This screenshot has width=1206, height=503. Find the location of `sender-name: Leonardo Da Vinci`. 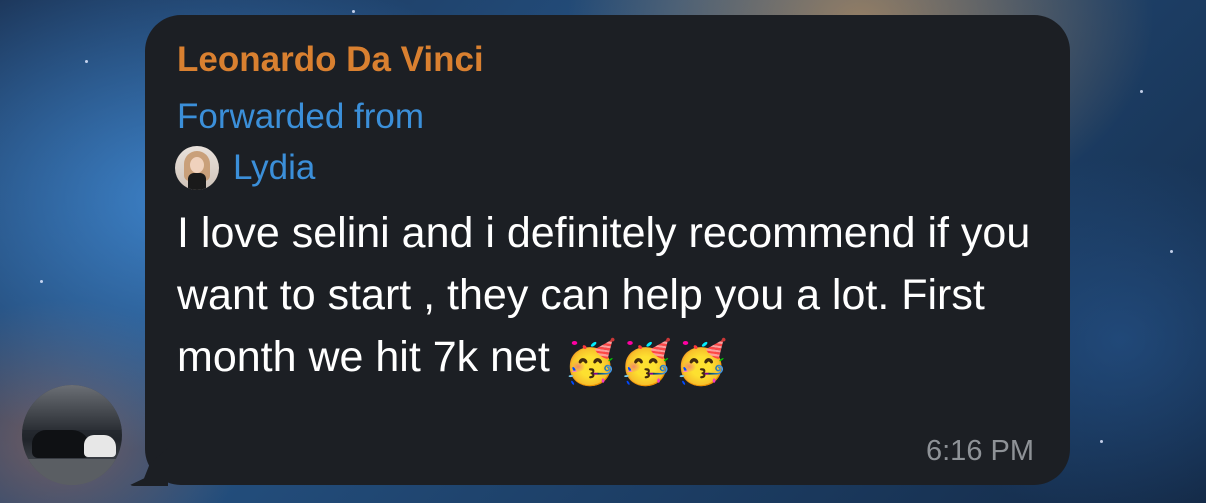

sender-name: Leonardo Da Vinci is located at coordinates (330, 60).